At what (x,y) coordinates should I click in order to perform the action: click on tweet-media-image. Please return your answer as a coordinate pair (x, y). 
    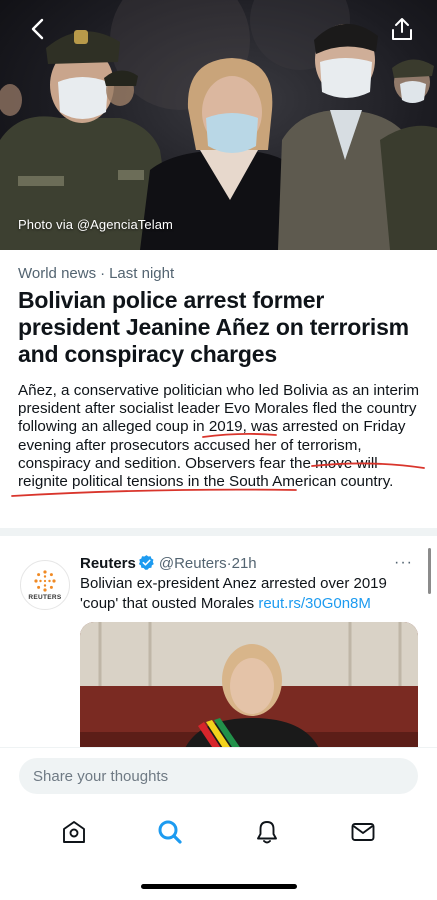
    Looking at the image, I should click on (249, 684).